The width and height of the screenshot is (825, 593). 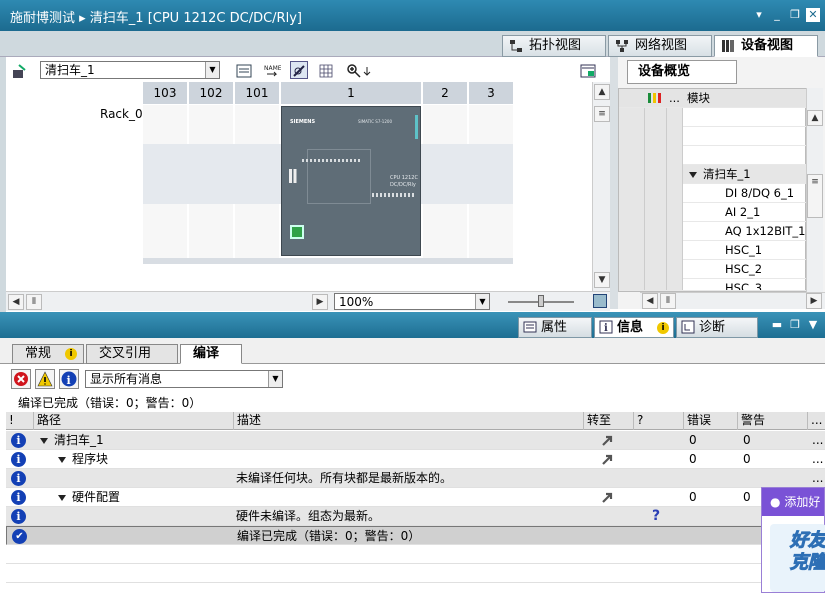 I want to click on show-modules-icon, so click(x=243, y=70).